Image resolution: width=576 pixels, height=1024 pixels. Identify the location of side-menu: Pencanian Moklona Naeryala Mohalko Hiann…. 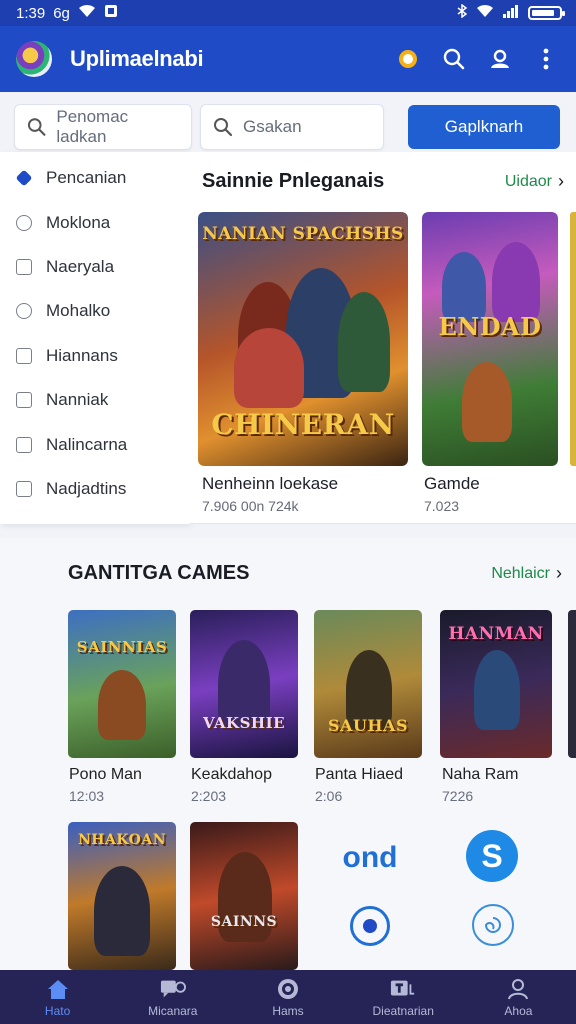
(95, 338).